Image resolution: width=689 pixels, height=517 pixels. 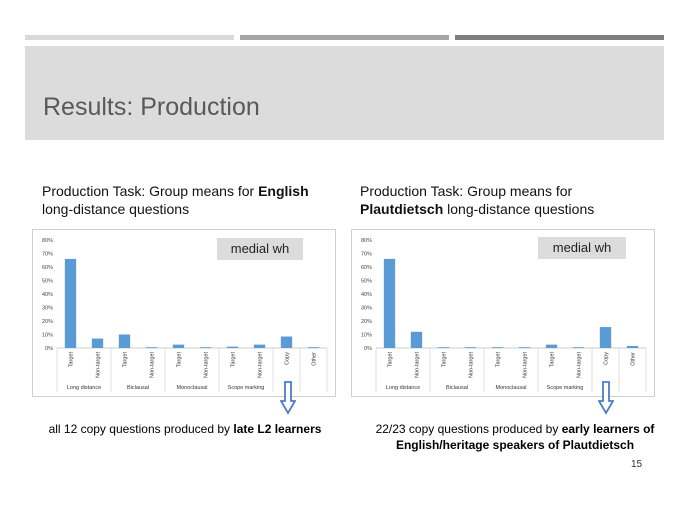 What do you see at coordinates (129, 37) in the screenshot?
I see `decor-bar-light` at bounding box center [129, 37].